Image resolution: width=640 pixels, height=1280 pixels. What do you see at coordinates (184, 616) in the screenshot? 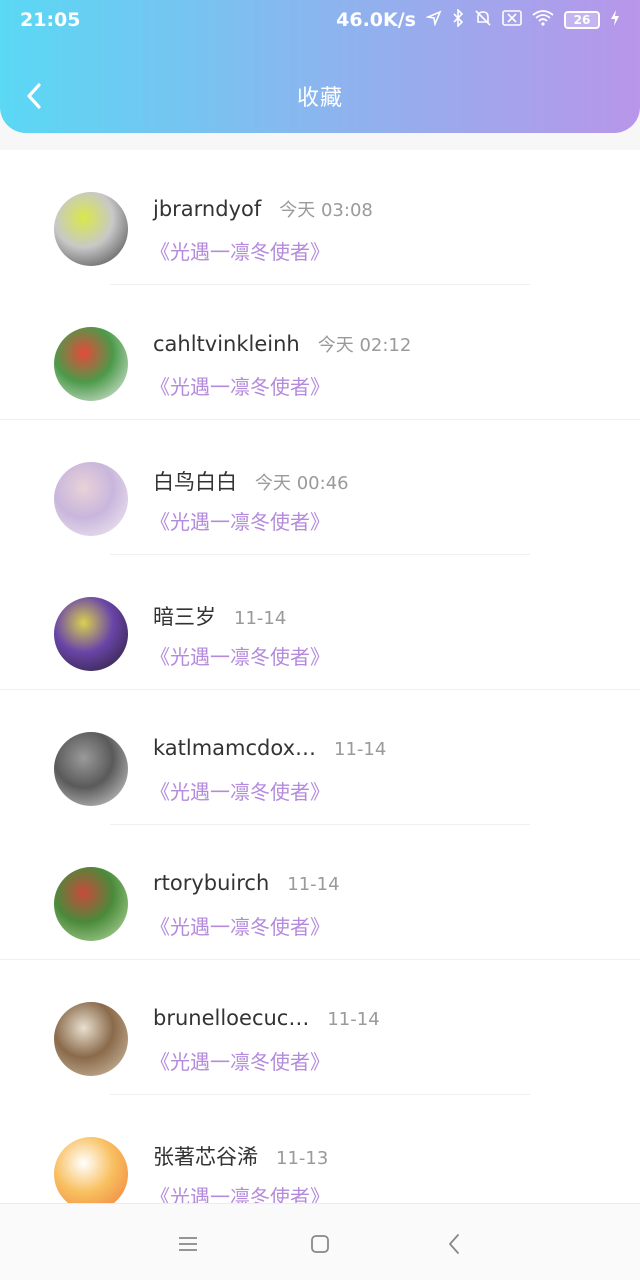
I see `user-name: 暗三岁` at bounding box center [184, 616].